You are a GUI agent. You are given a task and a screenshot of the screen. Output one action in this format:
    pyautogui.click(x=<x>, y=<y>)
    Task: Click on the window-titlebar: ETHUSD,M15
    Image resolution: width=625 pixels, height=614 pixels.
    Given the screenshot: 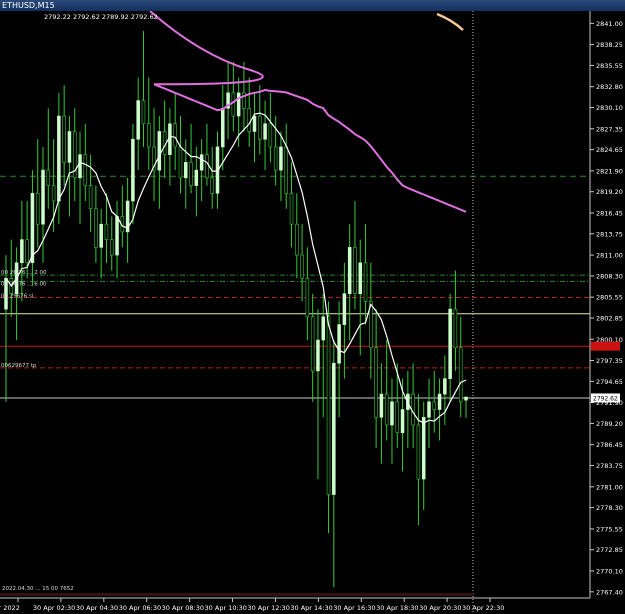 What is the action you would take?
    pyautogui.click(x=312, y=5)
    